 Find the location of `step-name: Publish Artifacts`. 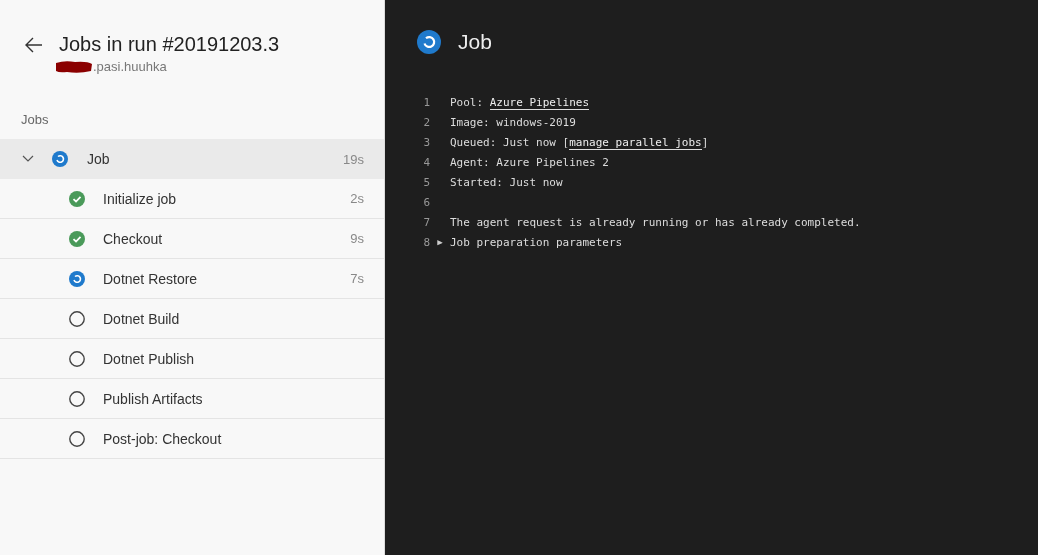

step-name: Publish Artifacts is located at coordinates (153, 398).